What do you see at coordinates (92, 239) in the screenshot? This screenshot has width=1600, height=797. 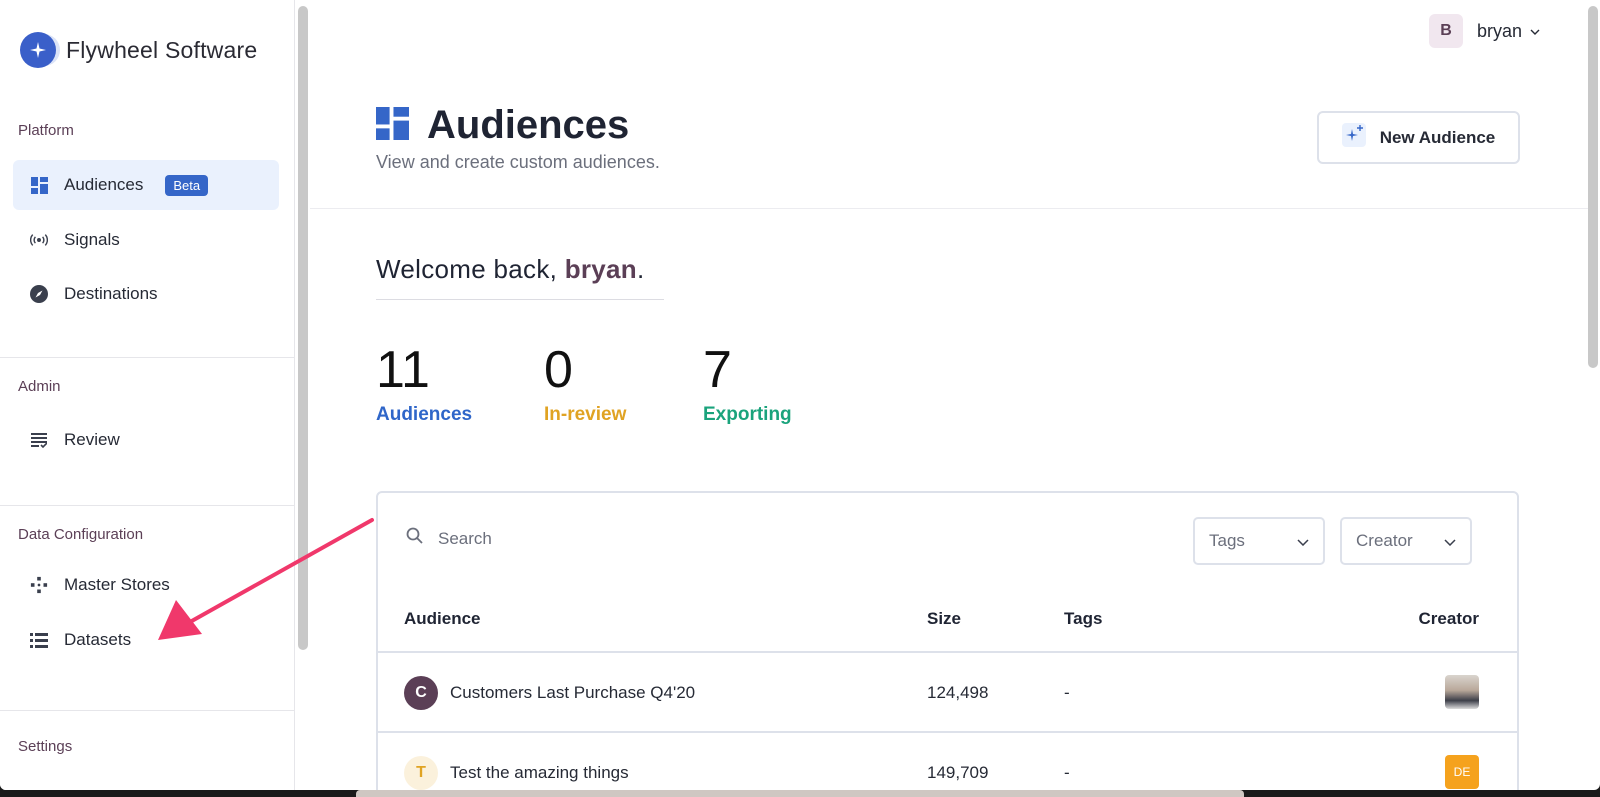 I see `sidebar-item-label: Signals` at bounding box center [92, 239].